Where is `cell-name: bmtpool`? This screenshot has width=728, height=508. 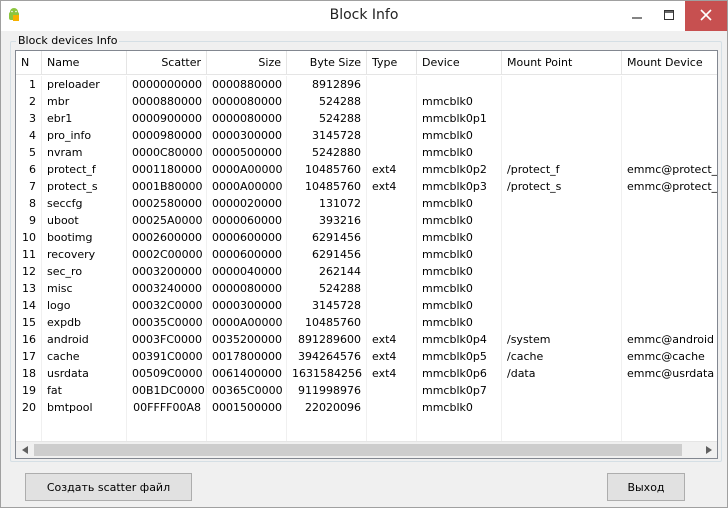 cell-name: bmtpool is located at coordinates (84, 407).